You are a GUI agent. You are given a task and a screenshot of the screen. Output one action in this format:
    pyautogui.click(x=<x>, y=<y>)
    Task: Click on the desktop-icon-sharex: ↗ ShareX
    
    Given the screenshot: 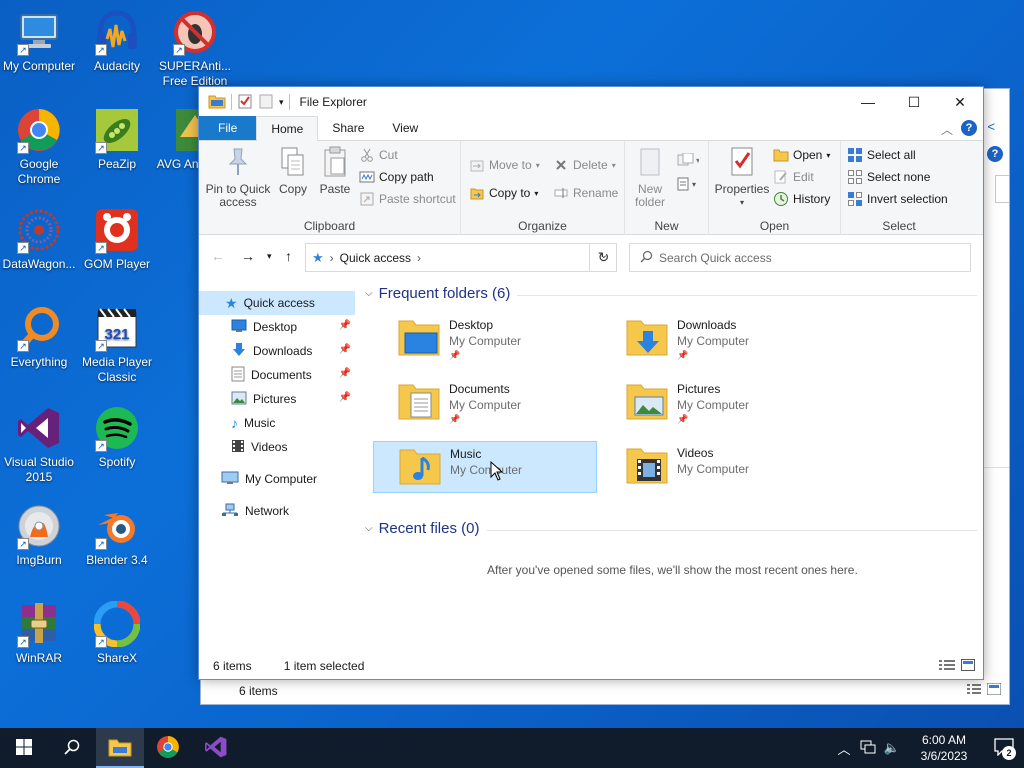 What is the action you would take?
    pyautogui.click(x=117, y=633)
    